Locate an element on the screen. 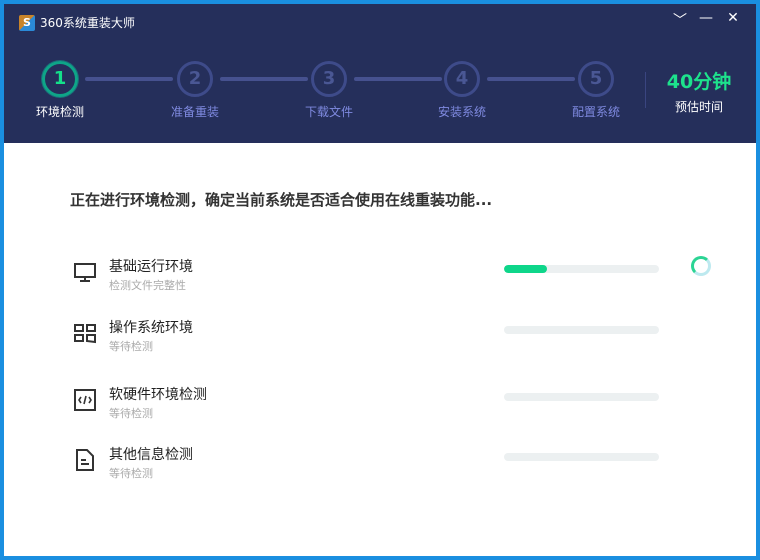  step-2-circle: 2 is located at coordinates (195, 79).